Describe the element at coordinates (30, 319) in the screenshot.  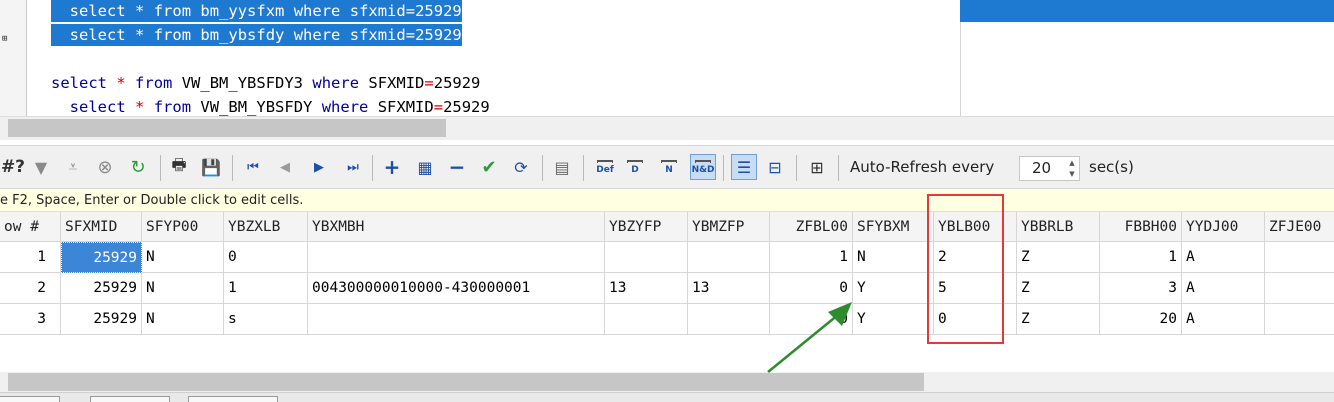
I see `row-number: 3` at that location.